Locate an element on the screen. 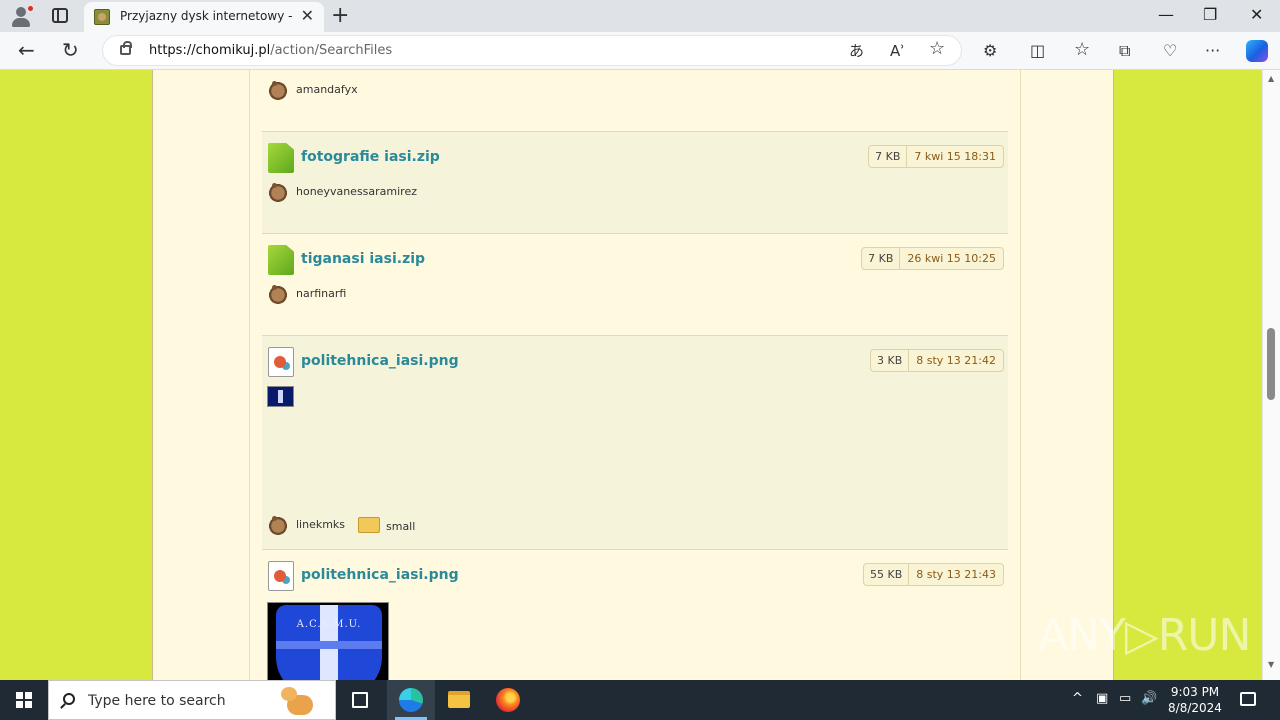  task-view-icon is located at coordinates (360, 700).